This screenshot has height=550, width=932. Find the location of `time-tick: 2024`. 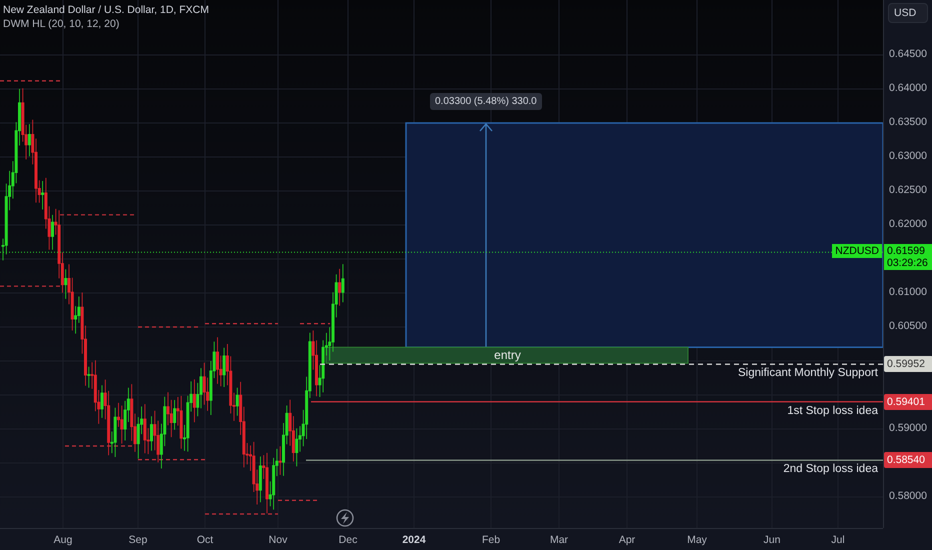

time-tick: 2024 is located at coordinates (414, 540).